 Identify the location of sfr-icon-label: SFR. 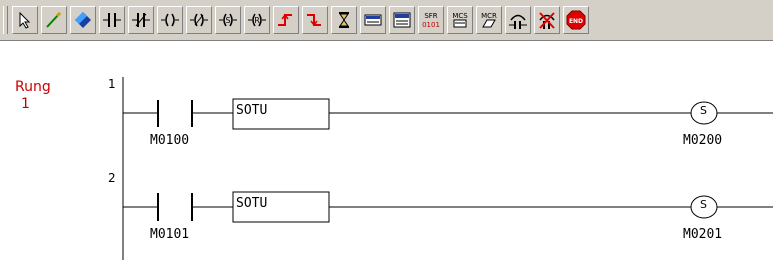
(430, 16).